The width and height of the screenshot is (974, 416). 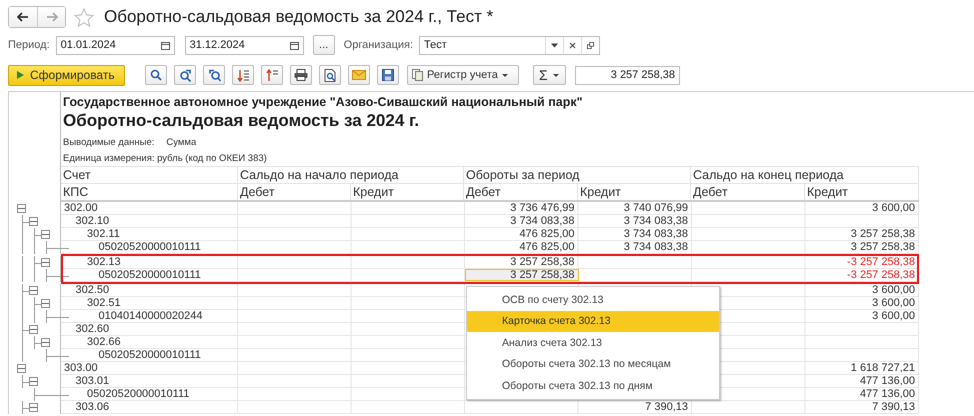 I want to click on sum-button: Σ, so click(x=549, y=75).